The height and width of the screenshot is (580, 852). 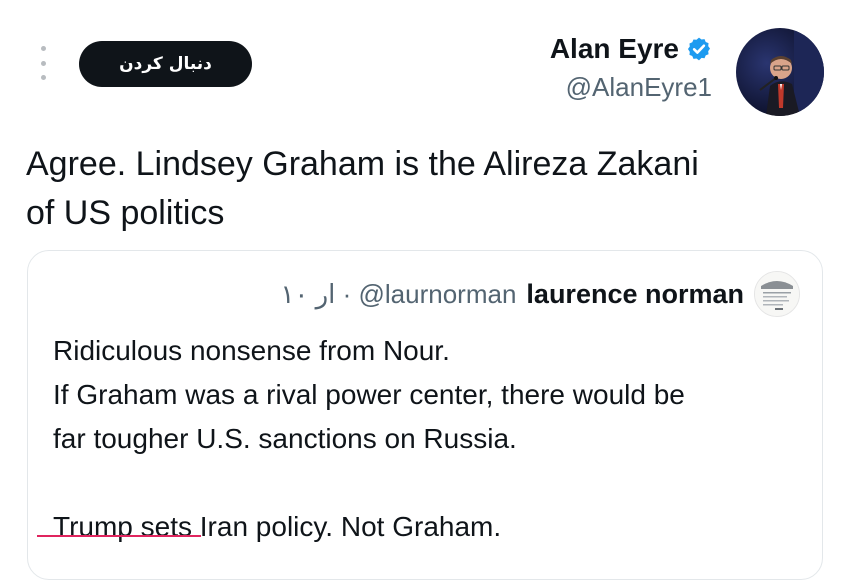 What do you see at coordinates (165, 64) in the screenshot?
I see `follow-button: دنبال کردن` at bounding box center [165, 64].